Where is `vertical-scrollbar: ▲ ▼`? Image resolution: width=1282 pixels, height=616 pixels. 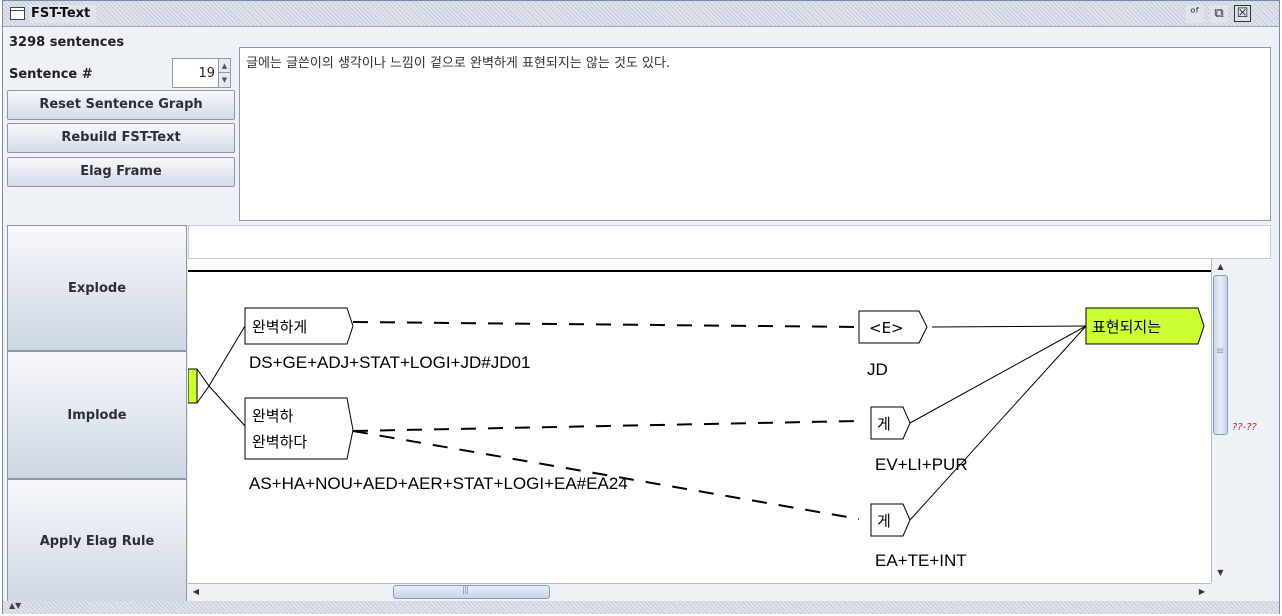 vertical-scrollbar: ▲ ▼ is located at coordinates (1220, 421).